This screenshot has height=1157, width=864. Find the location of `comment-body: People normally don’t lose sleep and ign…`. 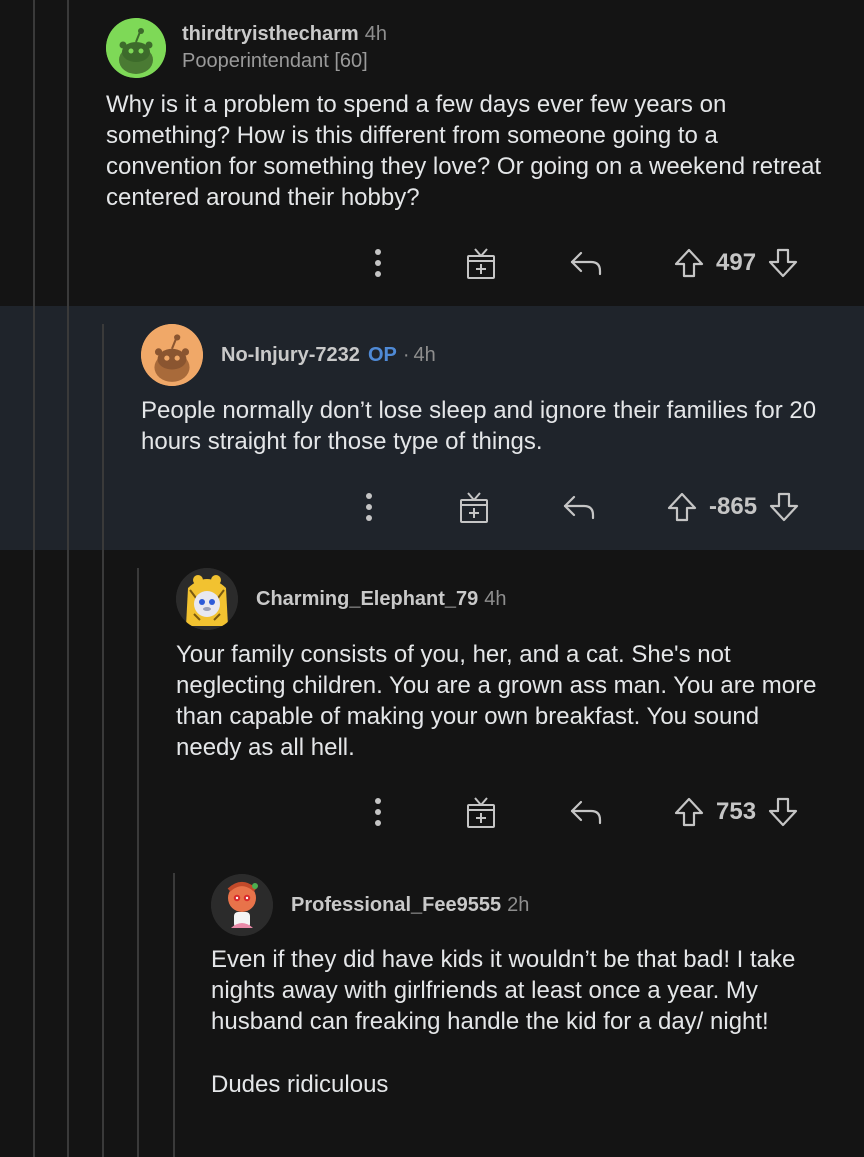

comment-body: People normally don’t lose sleep and ign… is located at coordinates (497, 426).